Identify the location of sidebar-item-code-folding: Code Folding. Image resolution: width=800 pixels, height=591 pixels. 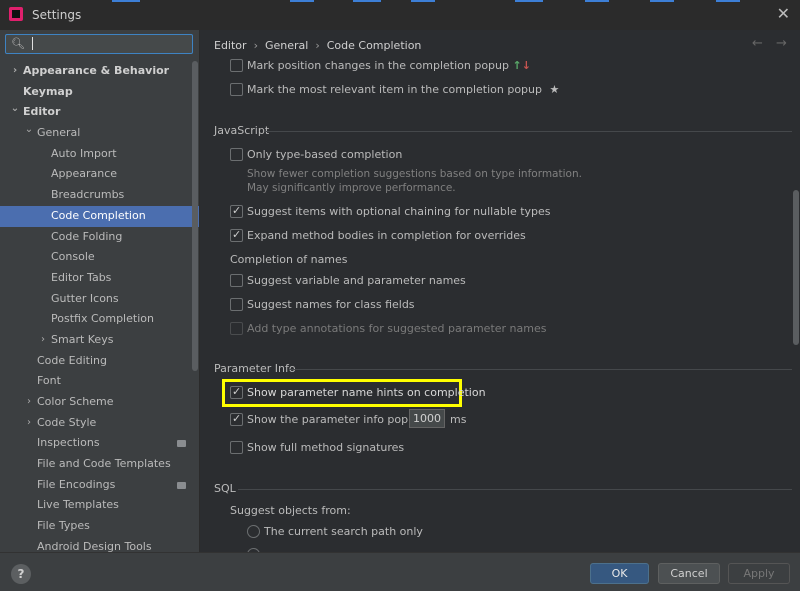
(99, 237).